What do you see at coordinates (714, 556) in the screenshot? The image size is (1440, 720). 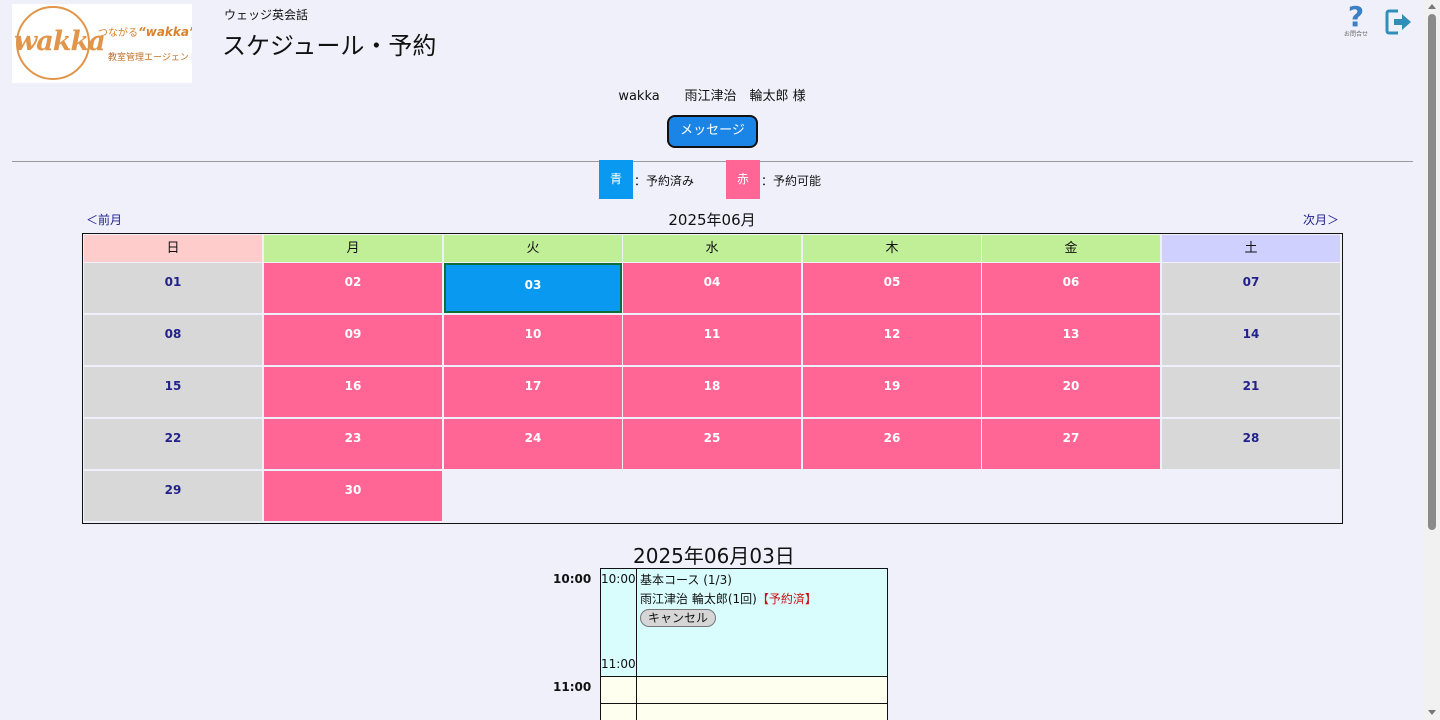 I see `schedule-date-title: 2025年06月03日` at bounding box center [714, 556].